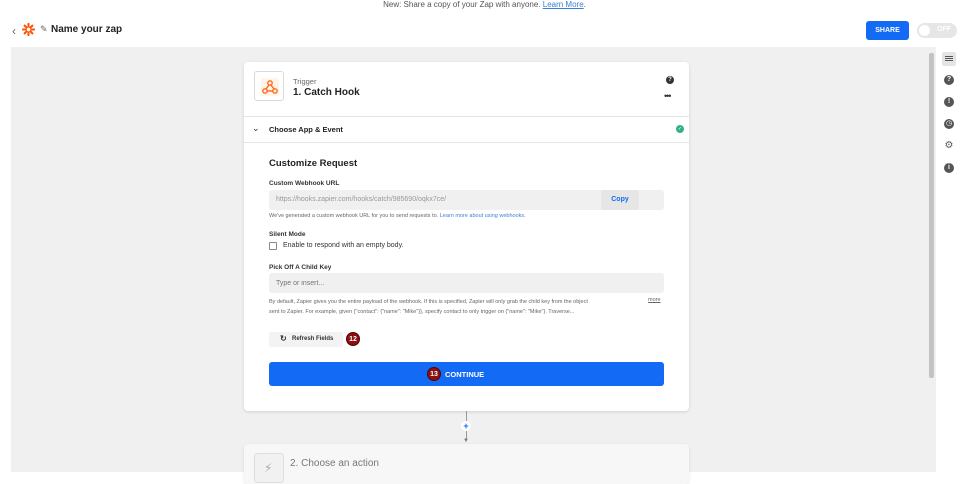 The image size is (969, 484). I want to click on customize-request-heading: Customize Request, so click(313, 163).